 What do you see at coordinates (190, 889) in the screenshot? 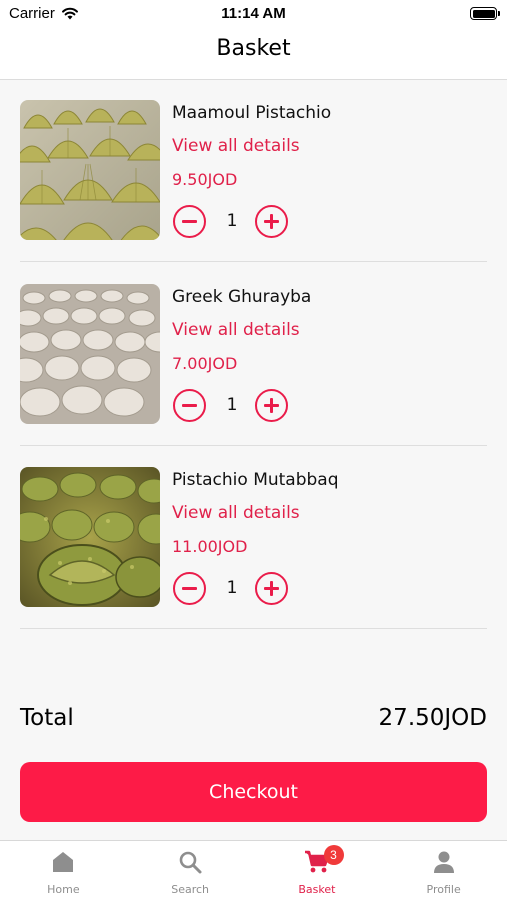
I see `tab-label: Search` at bounding box center [190, 889].